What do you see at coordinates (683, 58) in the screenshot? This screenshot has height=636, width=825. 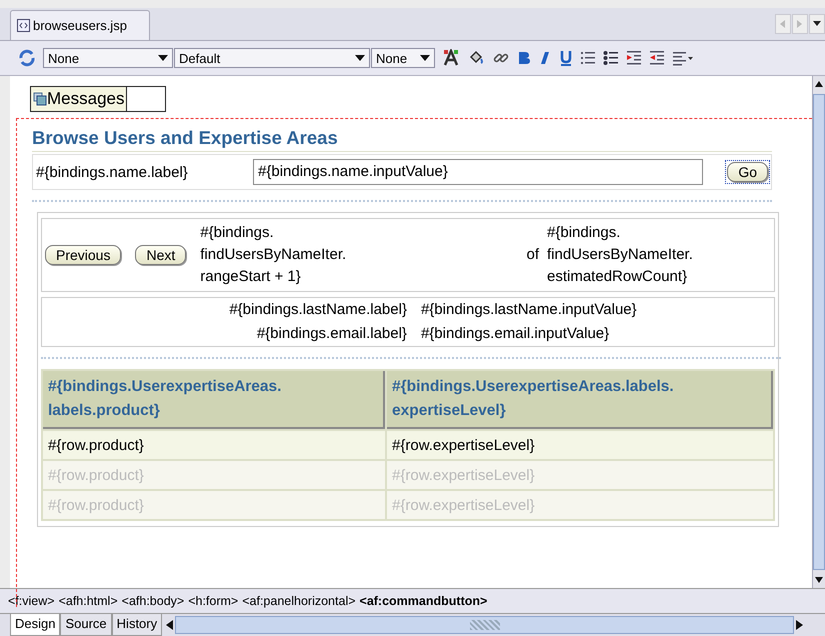 I see `align-dropdown-icon` at bounding box center [683, 58].